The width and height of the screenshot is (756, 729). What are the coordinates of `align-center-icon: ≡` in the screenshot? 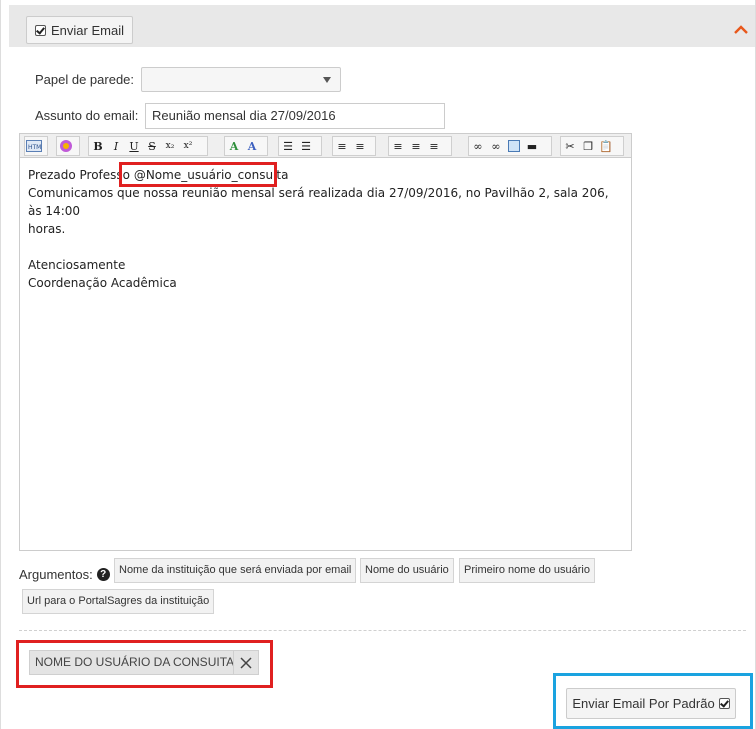 It's located at (416, 146).